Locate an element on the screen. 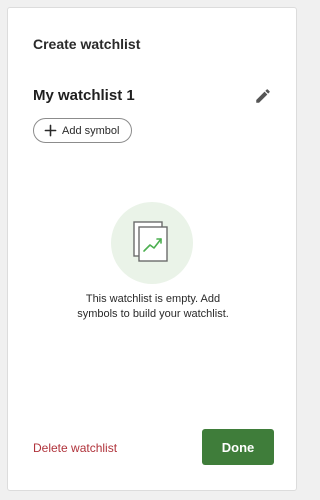 The height and width of the screenshot is (500, 320). empty-state-line-1: This watchlist is empty. Add is located at coordinates (153, 299).